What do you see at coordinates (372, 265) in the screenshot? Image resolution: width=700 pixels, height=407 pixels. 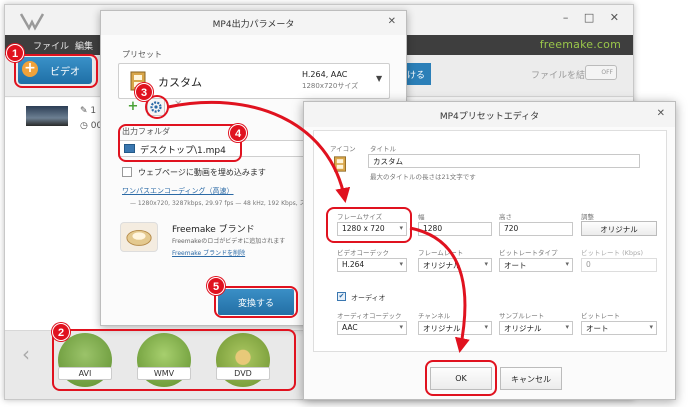 I see `video-codec-select: H.264` at bounding box center [372, 265].